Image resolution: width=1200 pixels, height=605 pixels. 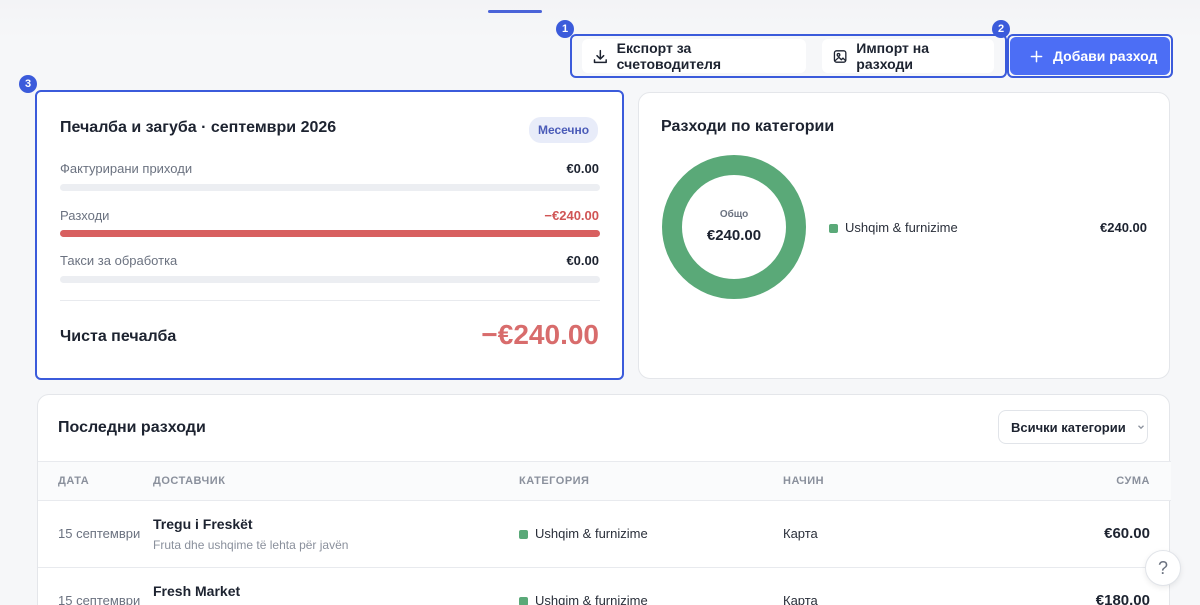 I want to click on processing-fees-label: Такси за обработка, so click(x=119, y=260).